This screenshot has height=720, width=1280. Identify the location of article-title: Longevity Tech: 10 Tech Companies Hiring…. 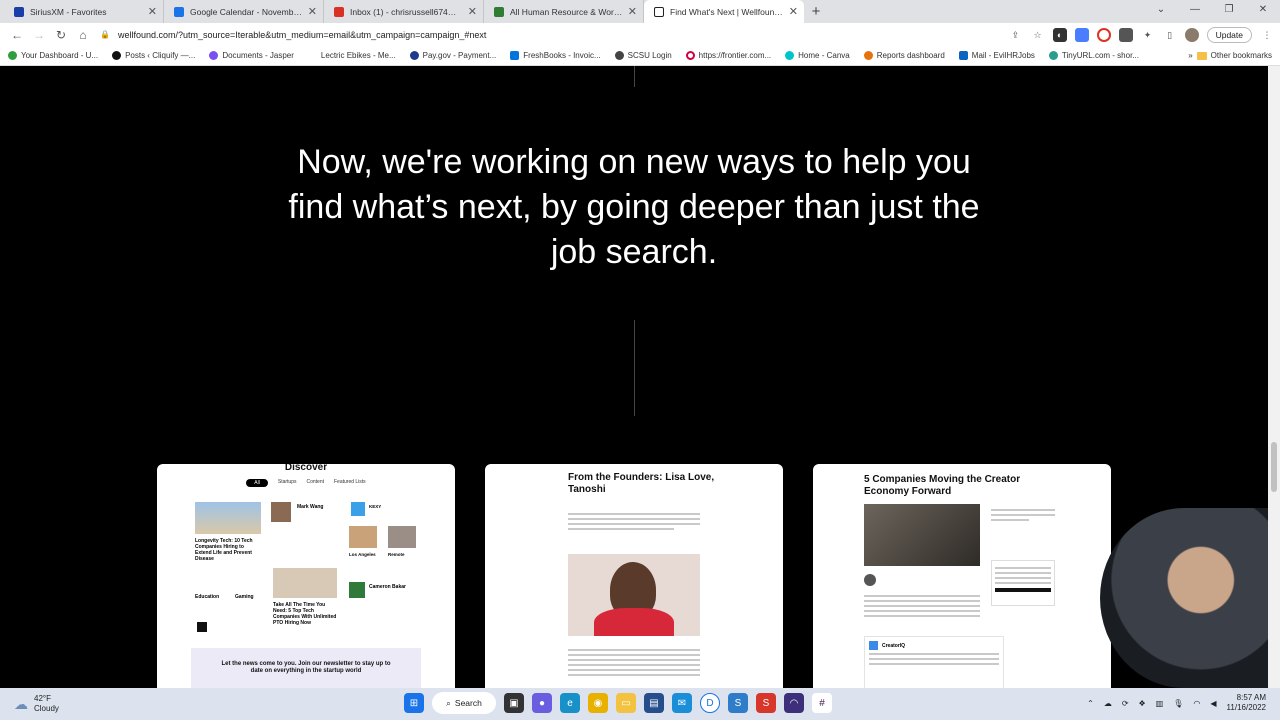
(228, 550).